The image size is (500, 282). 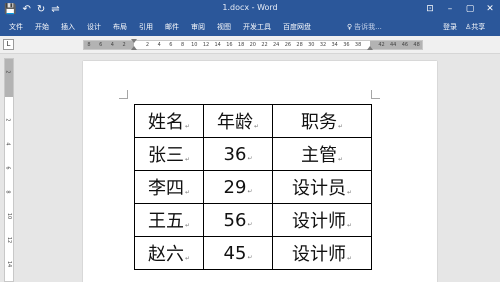 I want to click on cell-text: 45, so click(x=235, y=253).